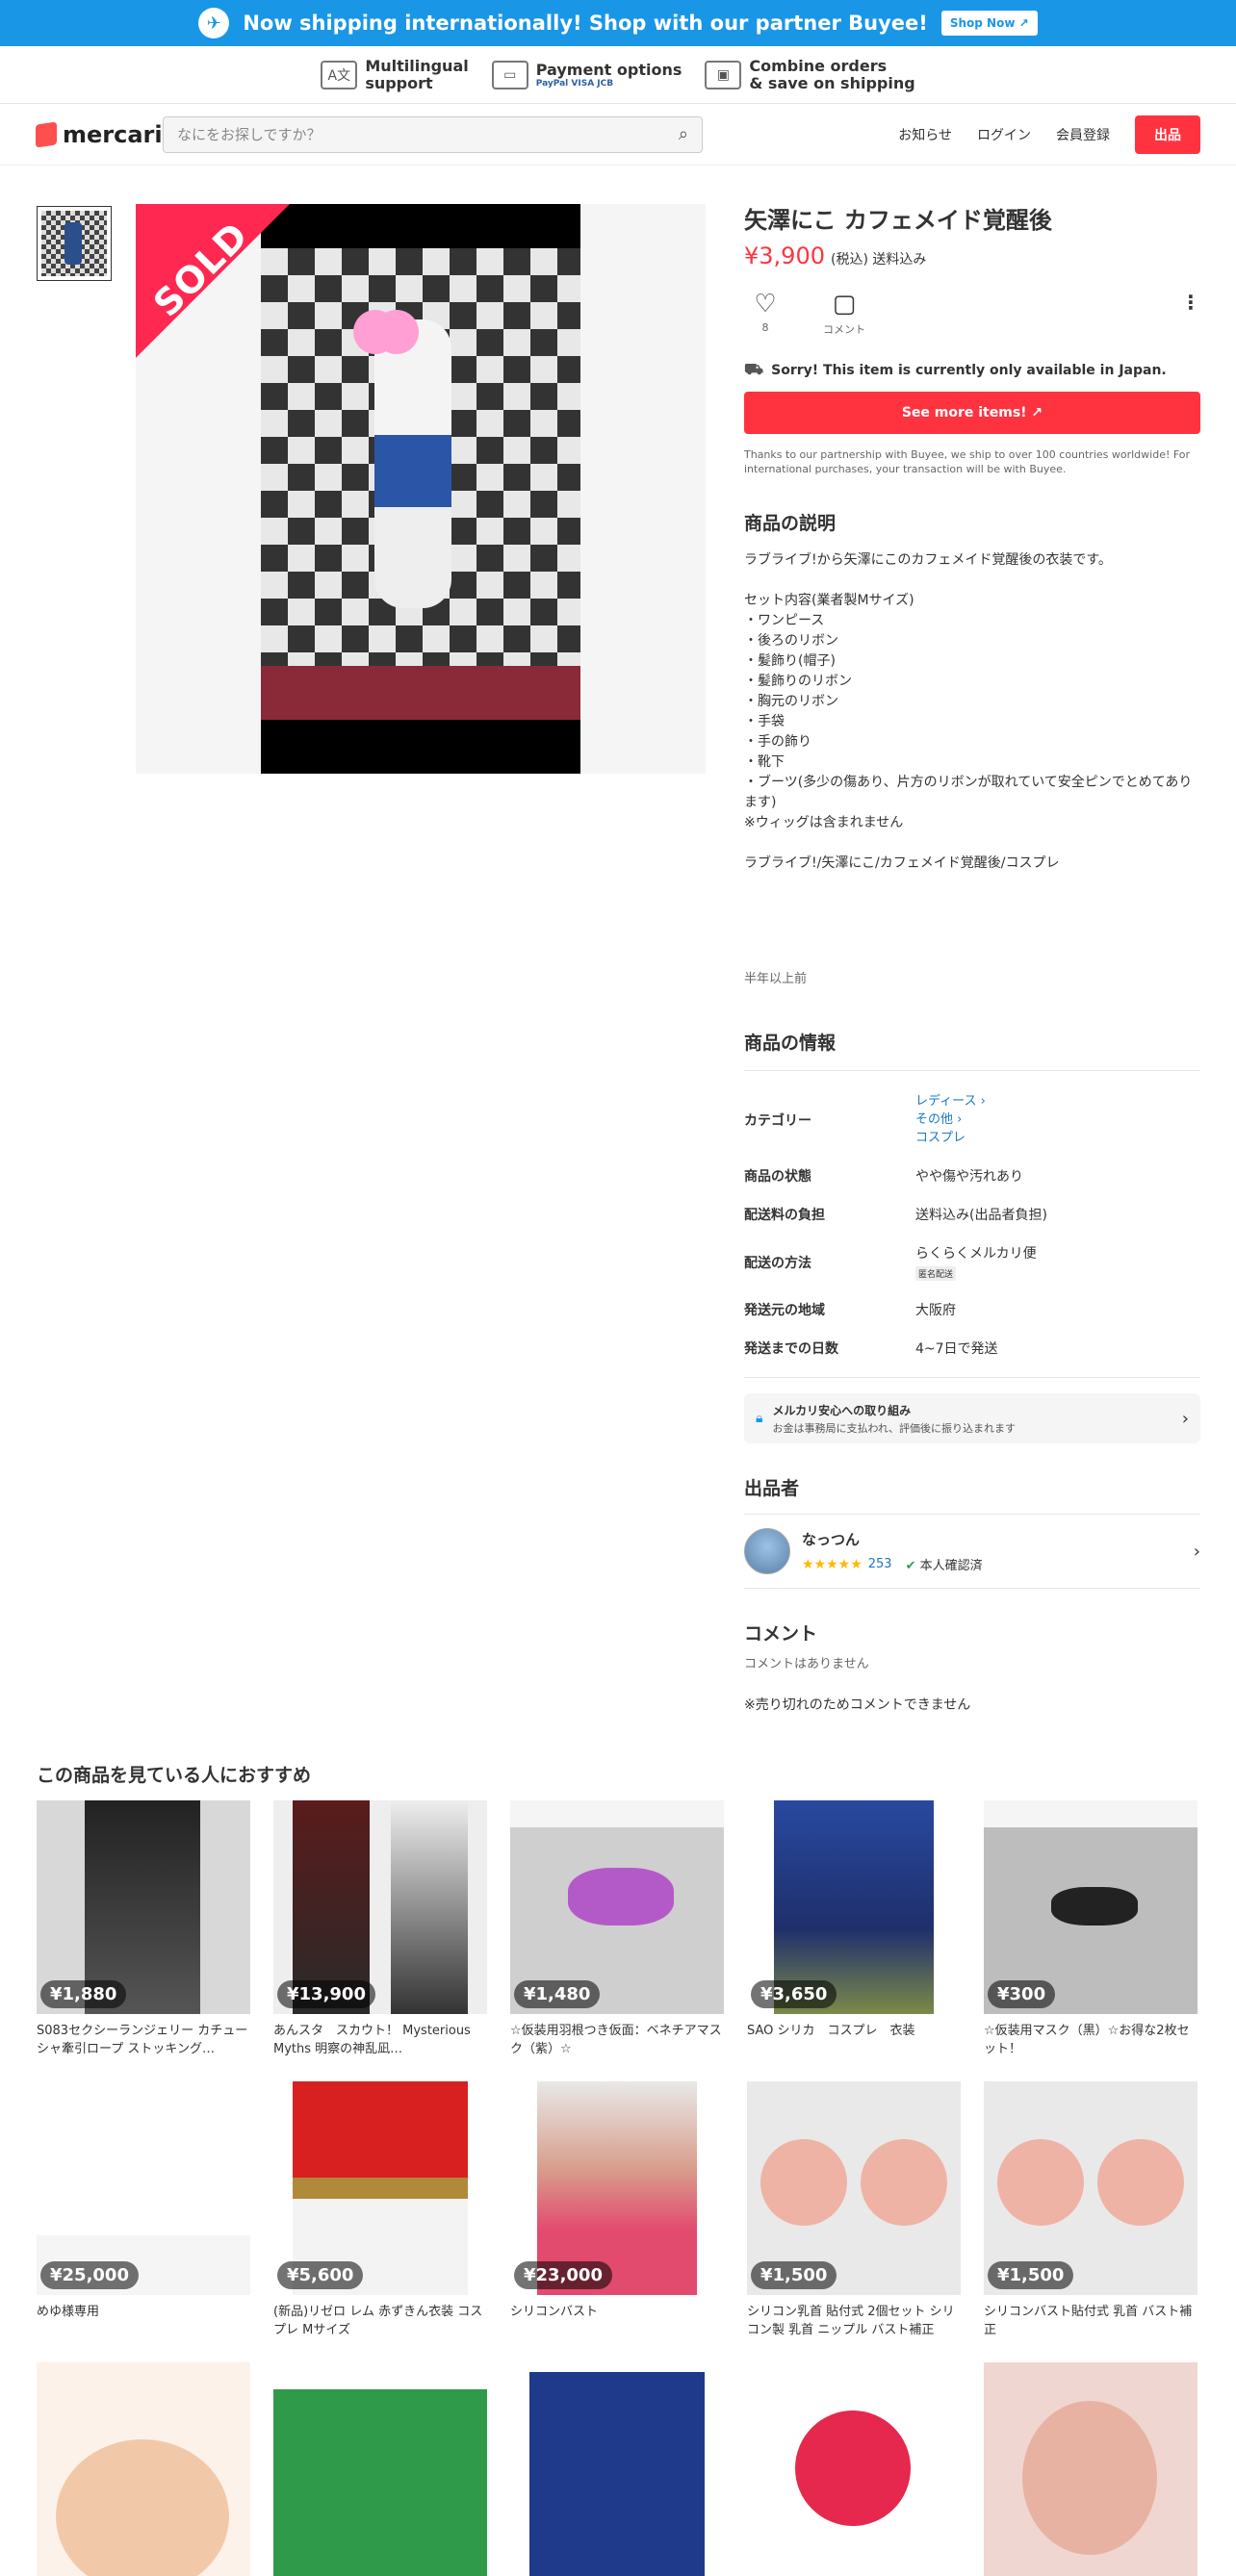 This screenshot has height=2576, width=1236. What do you see at coordinates (989, 23) in the screenshot?
I see `shop-now-button: Shop Now ↗` at bounding box center [989, 23].